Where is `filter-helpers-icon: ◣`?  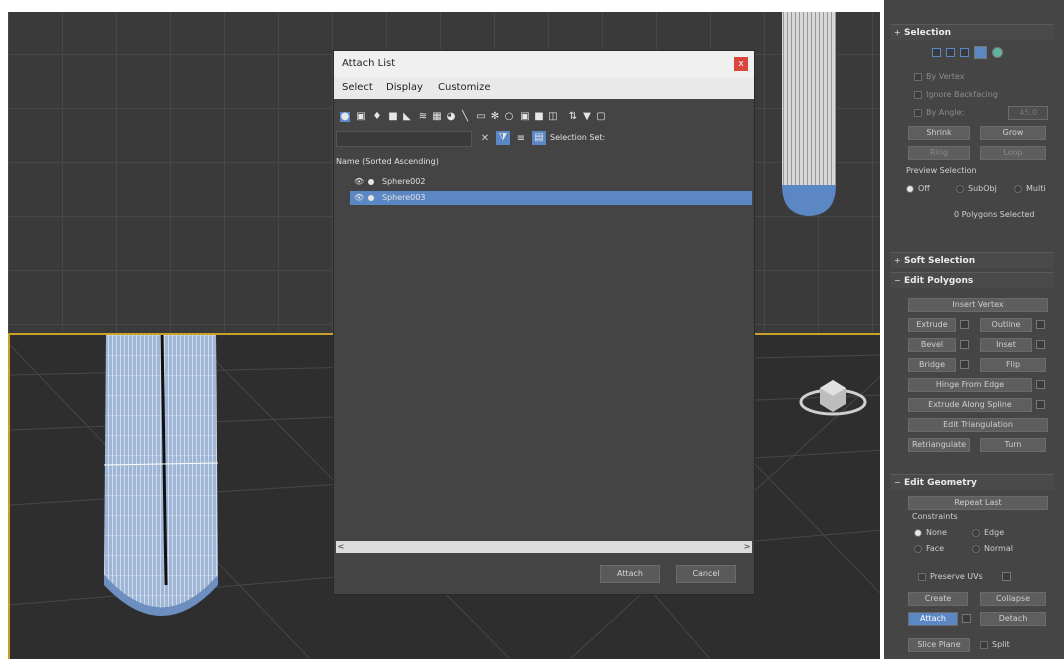 filter-helpers-icon: ◣ is located at coordinates (407, 117).